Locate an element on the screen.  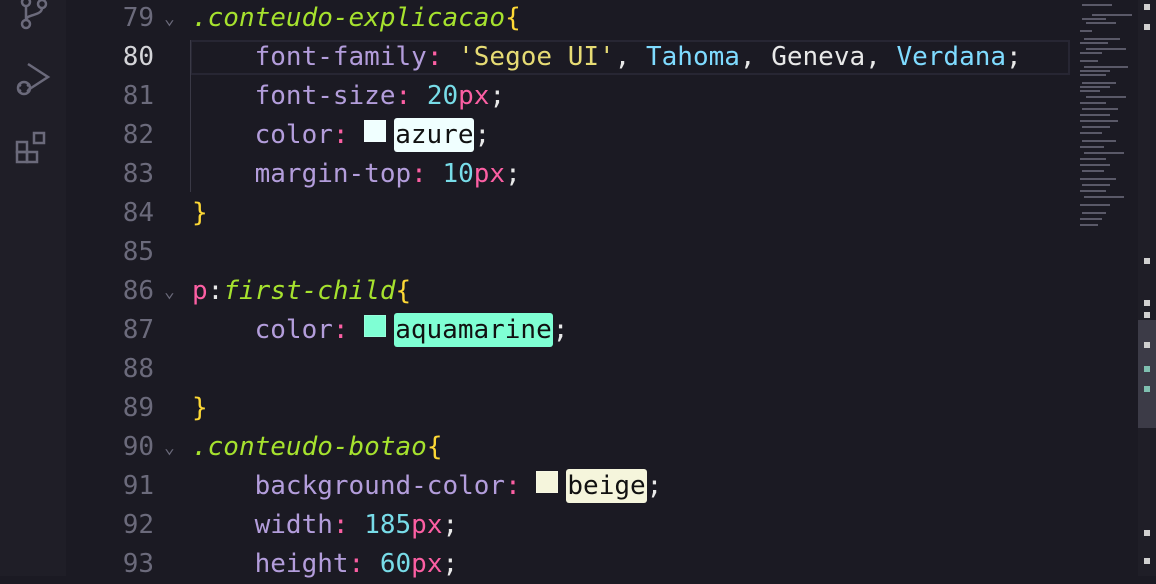
line-number: 79 is located at coordinates (138, 18).